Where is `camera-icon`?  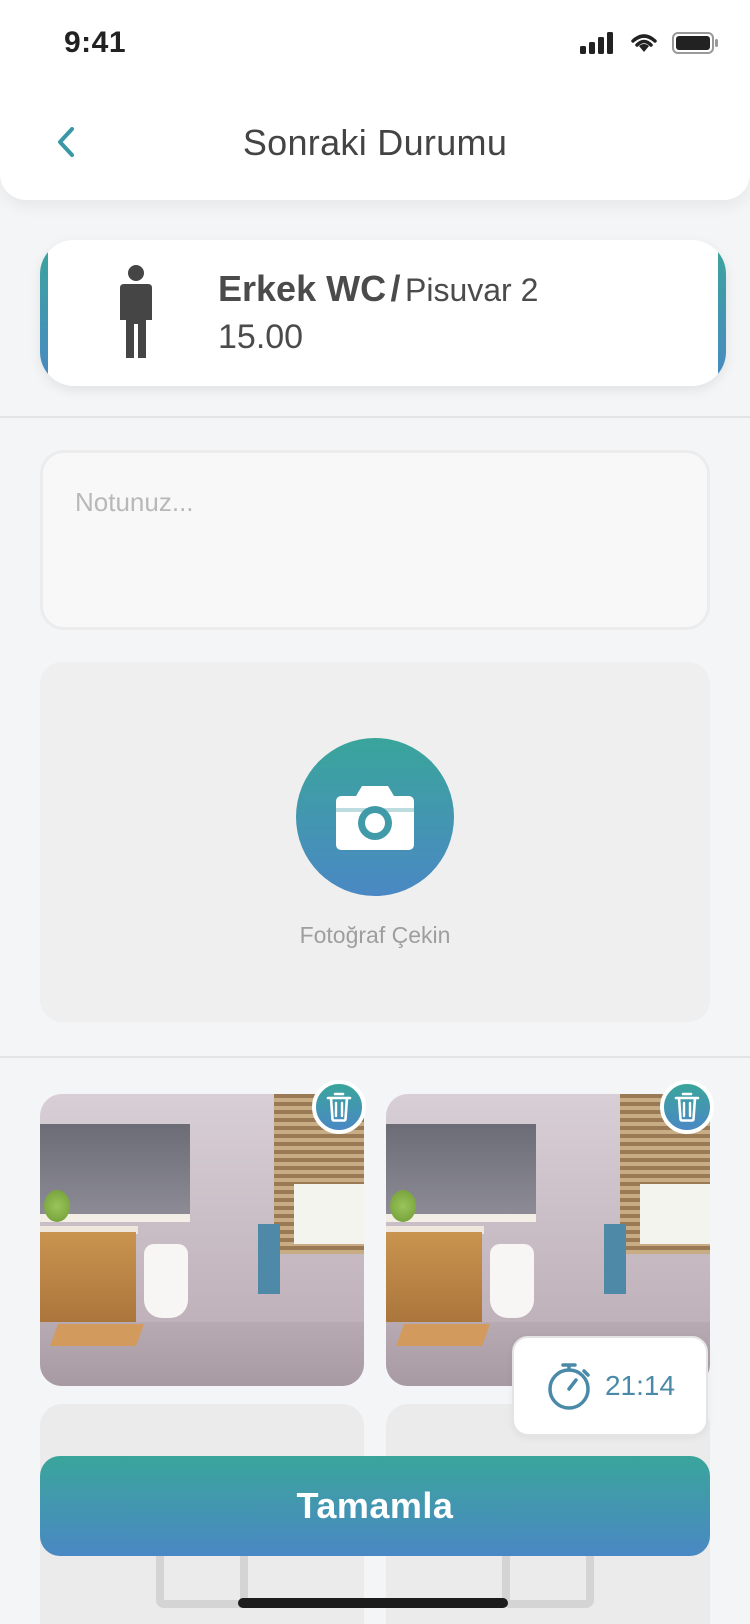 camera-icon is located at coordinates (375, 818).